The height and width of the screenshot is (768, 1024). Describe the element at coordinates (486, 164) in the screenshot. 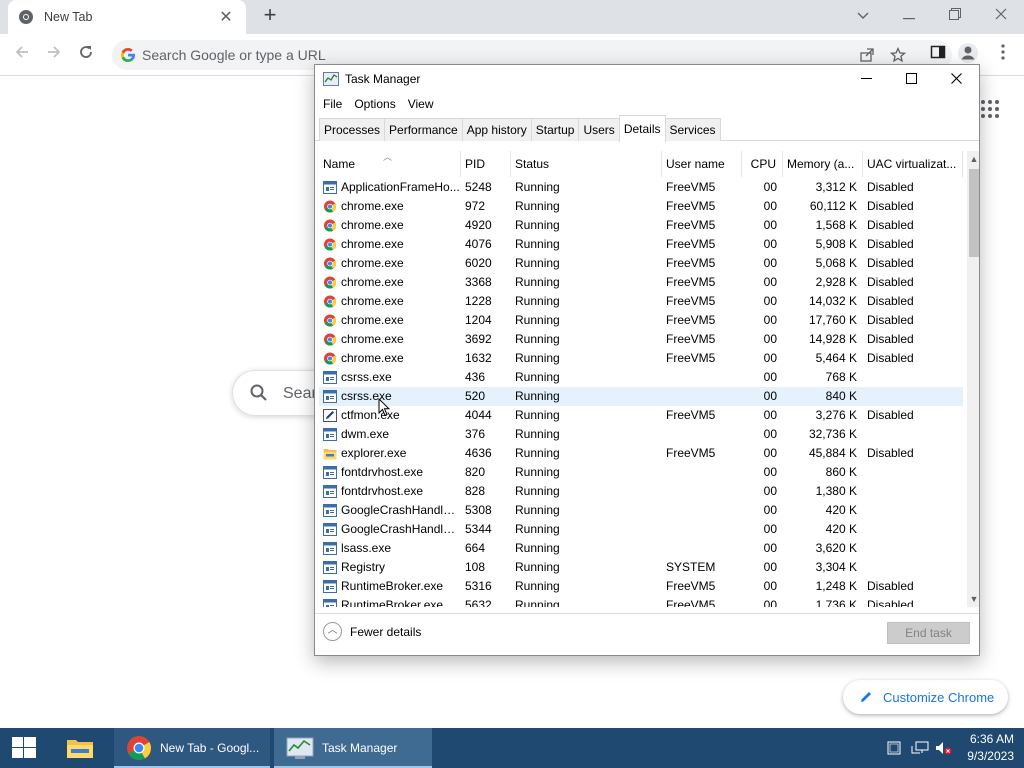

I see `col-pid: PID` at that location.